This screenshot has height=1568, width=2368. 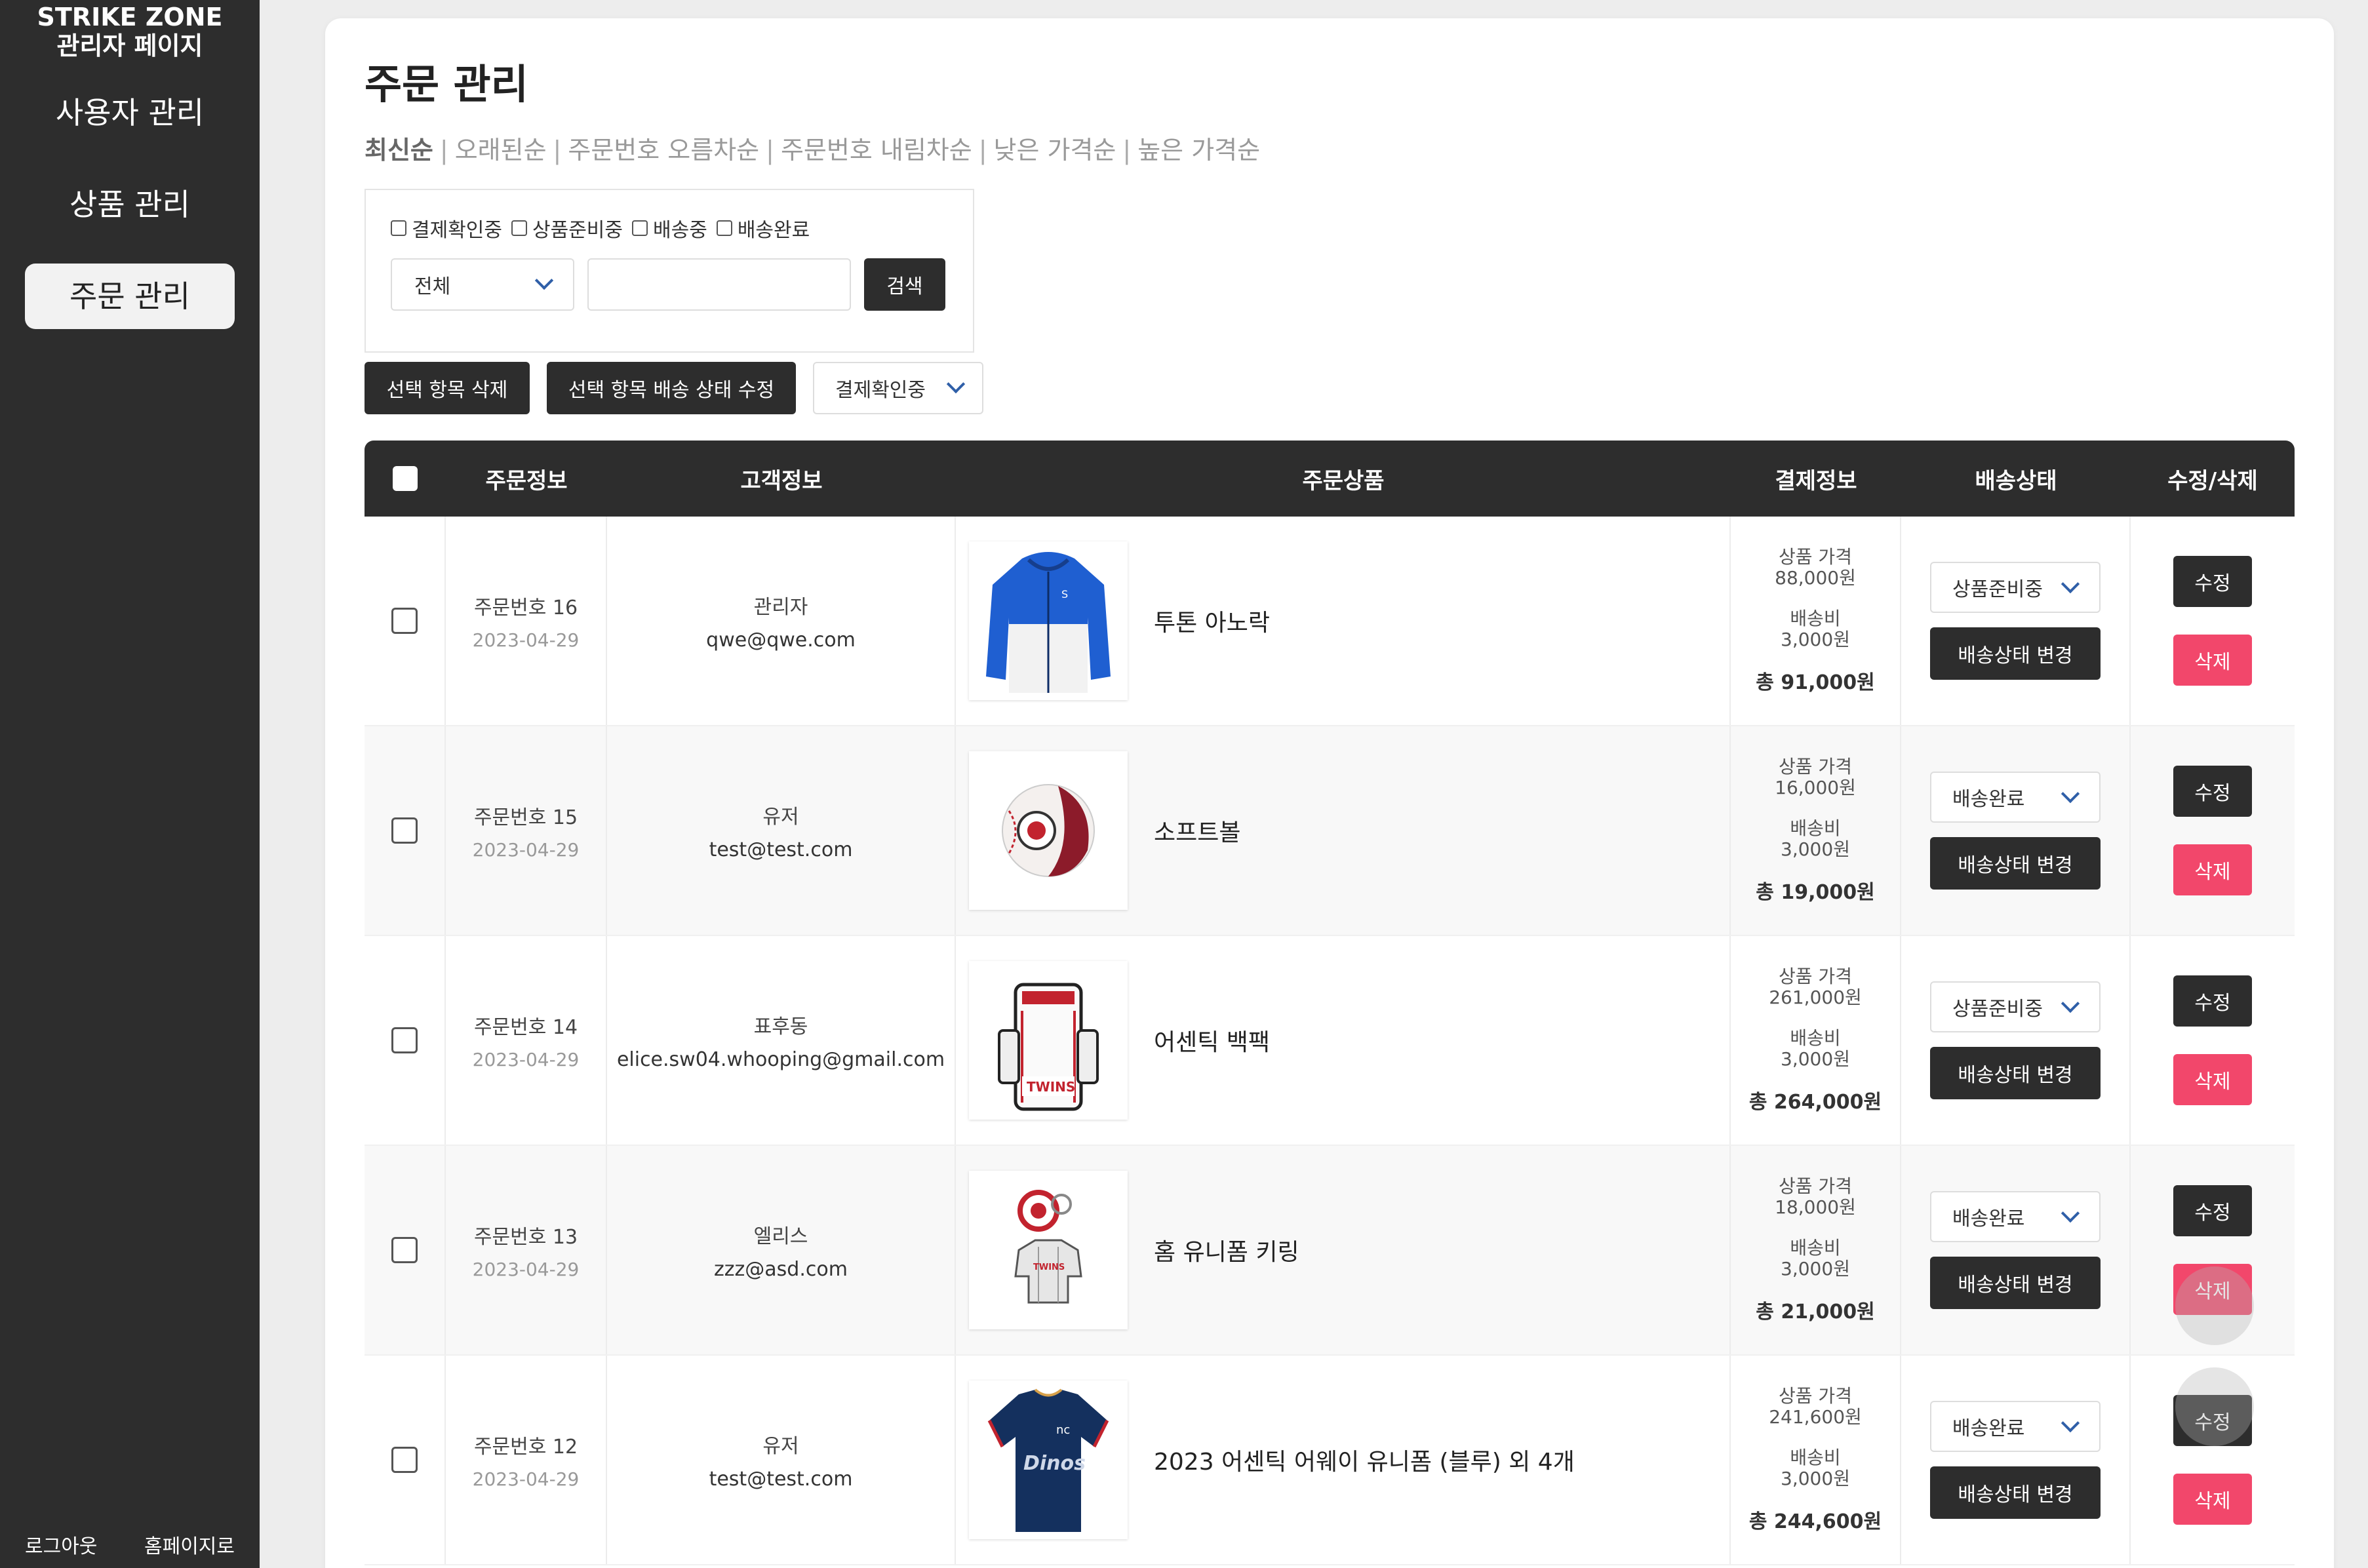 What do you see at coordinates (1816, 1040) in the screenshot?
I see `payment-cell: 상품 가격 261,000원 배송비 3,000원 총 264,000원` at bounding box center [1816, 1040].